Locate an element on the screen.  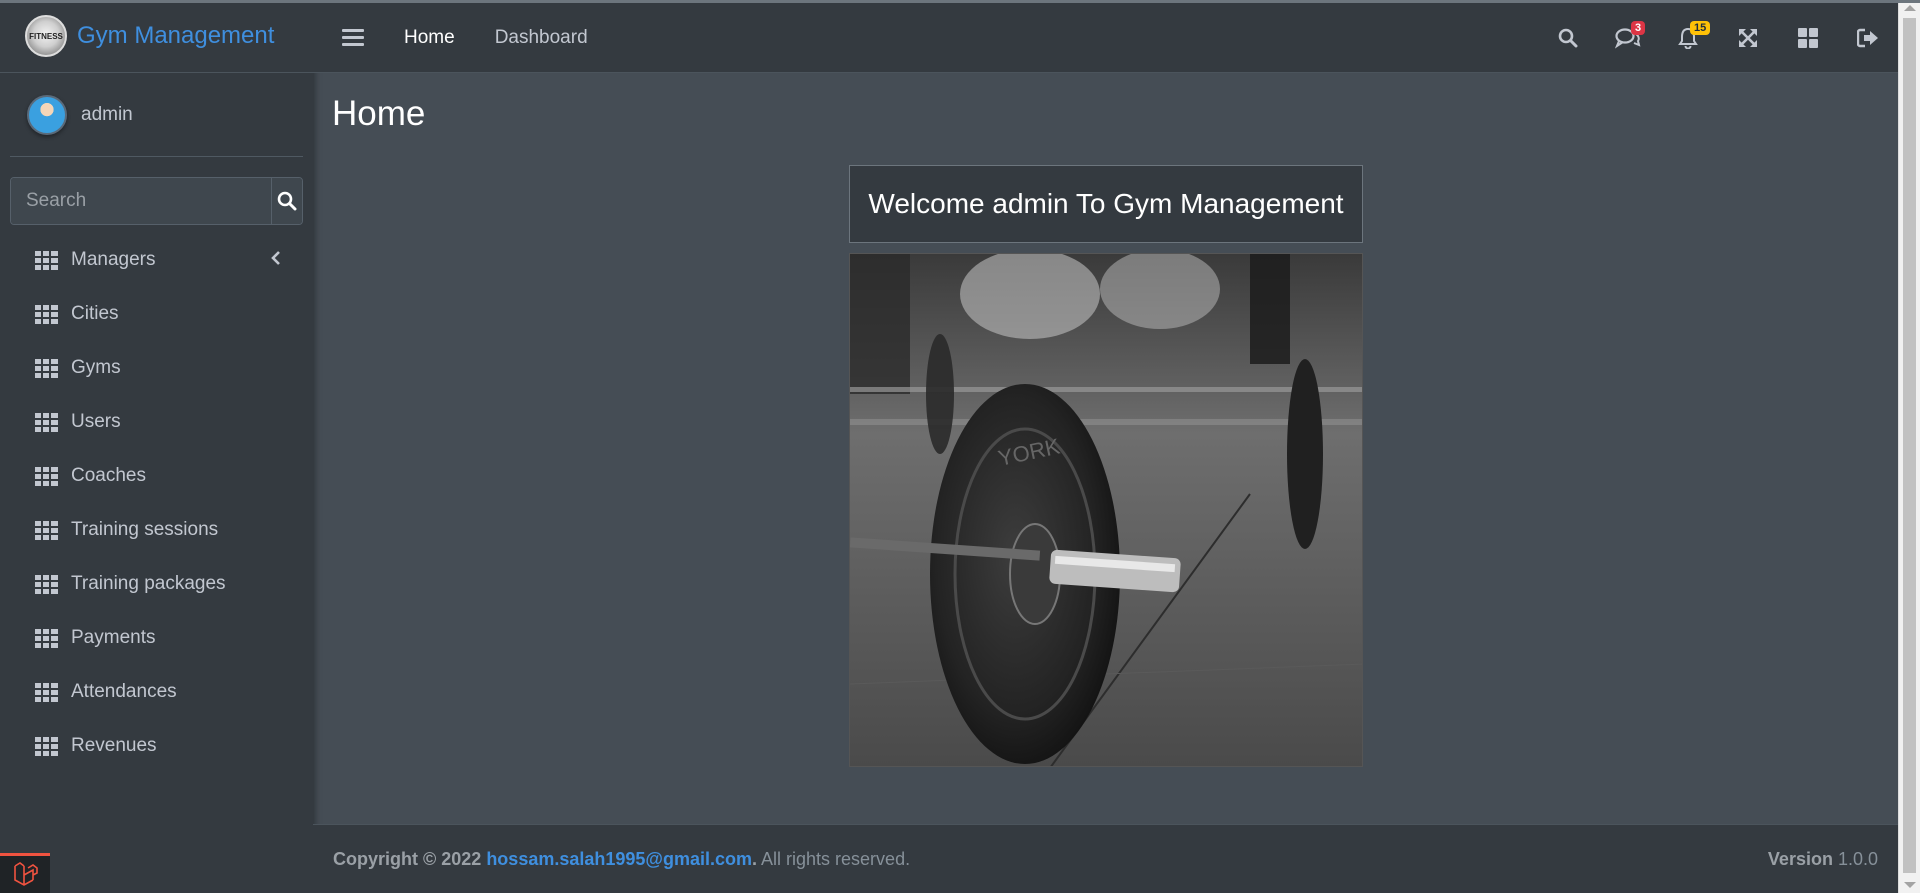
window-top-border is located at coordinates (960, 1).